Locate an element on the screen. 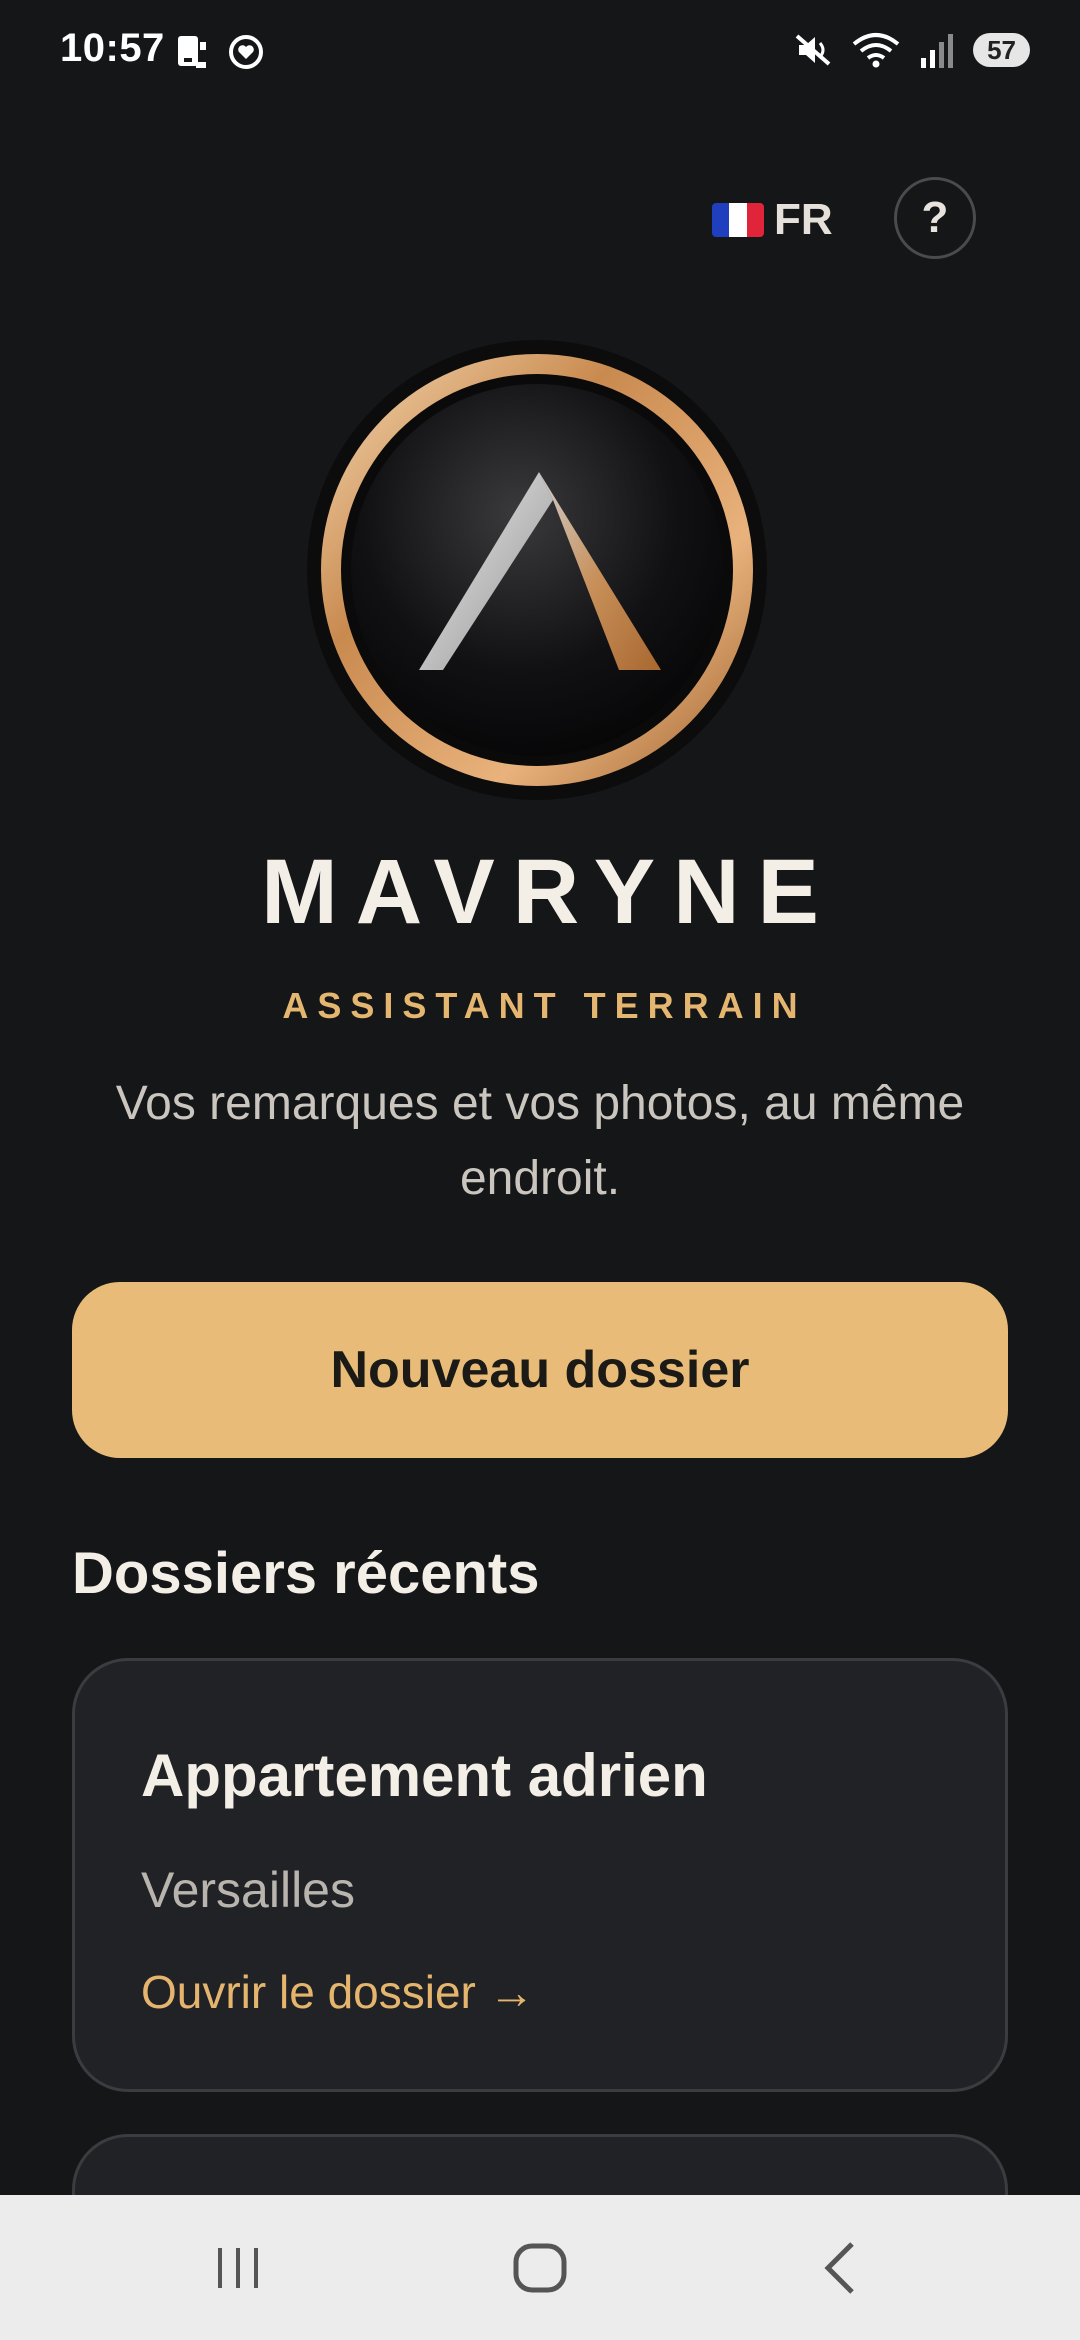 The image size is (1080, 2340). folder-location: Versailles is located at coordinates (248, 1890).